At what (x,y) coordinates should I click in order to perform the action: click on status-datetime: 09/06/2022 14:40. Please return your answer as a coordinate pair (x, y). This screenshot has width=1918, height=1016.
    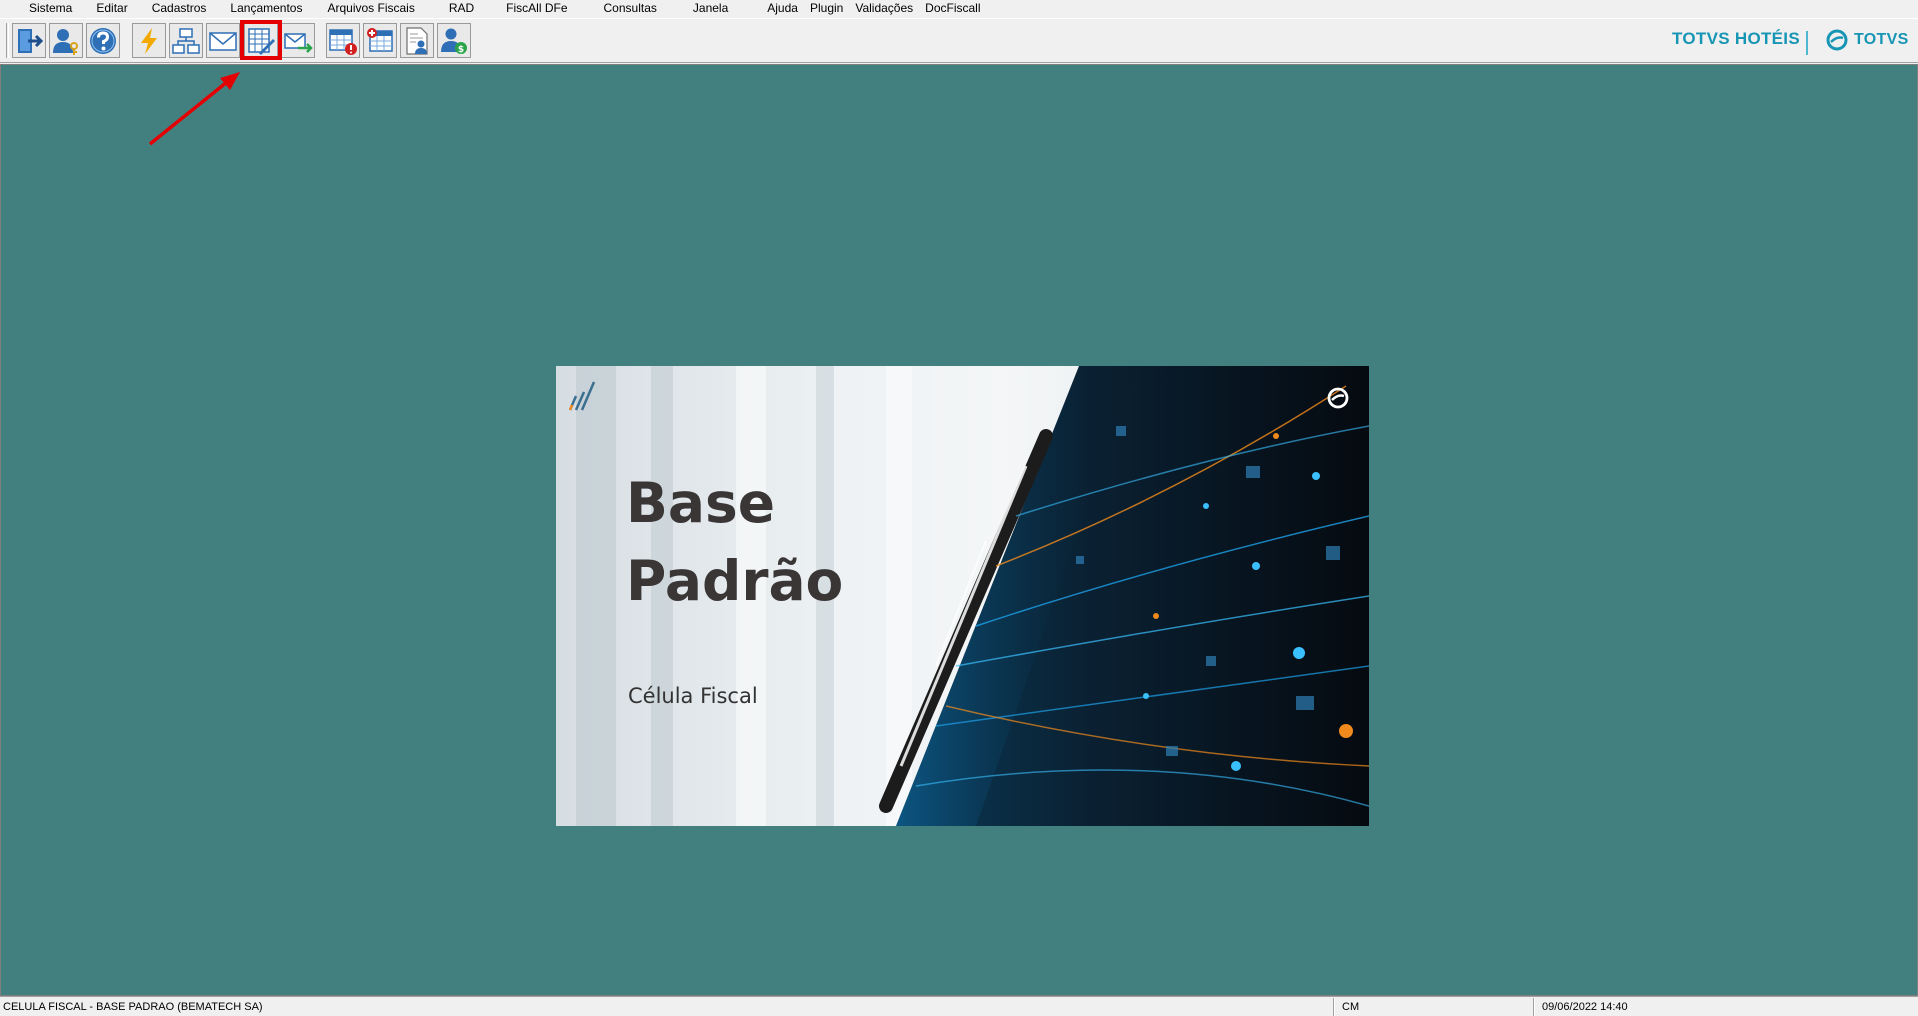
    Looking at the image, I should click on (1585, 1007).